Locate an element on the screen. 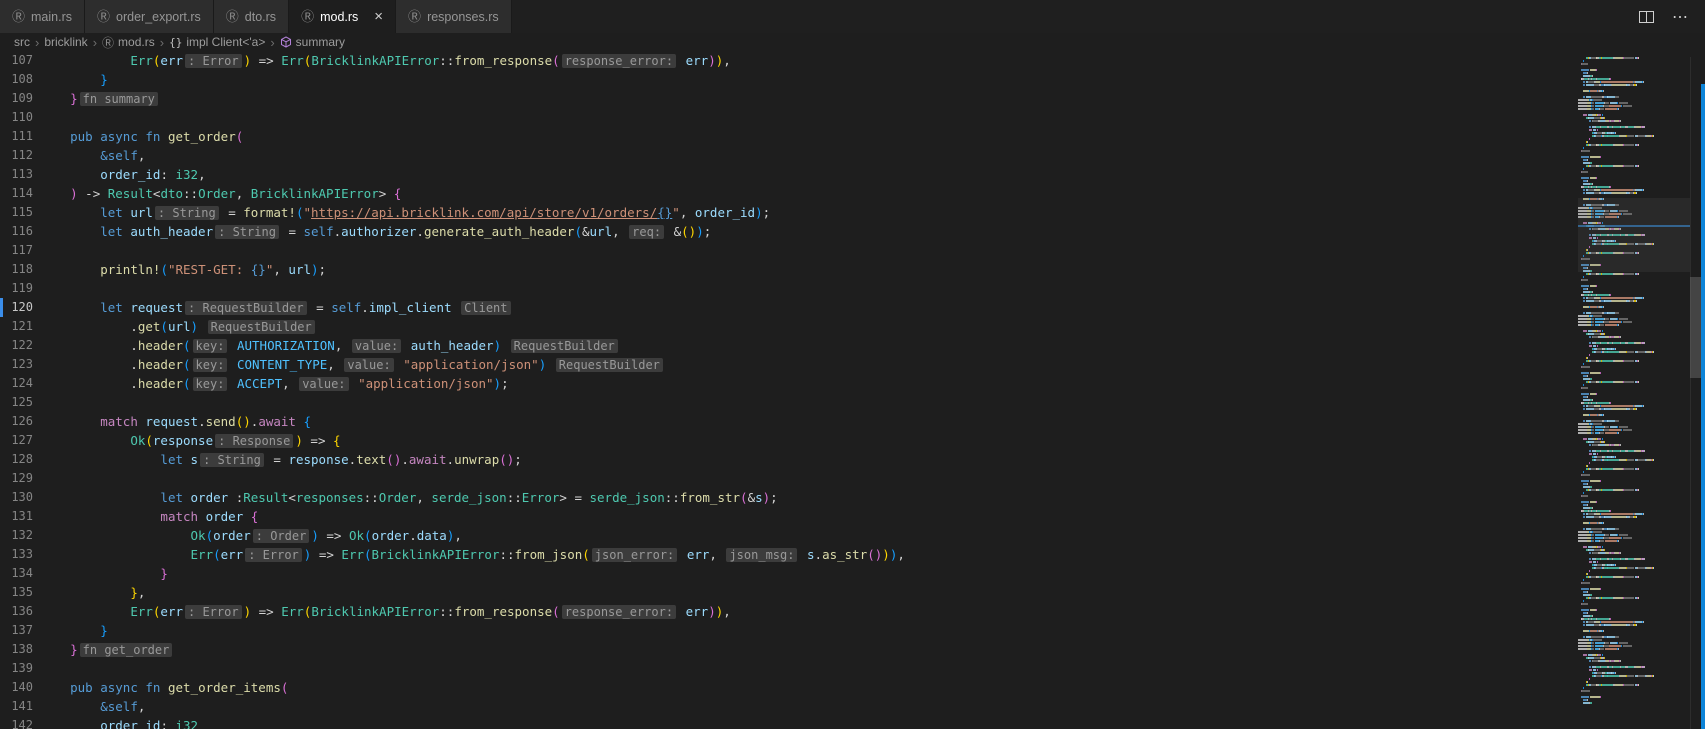  line-number: 109 is located at coordinates (20, 98).